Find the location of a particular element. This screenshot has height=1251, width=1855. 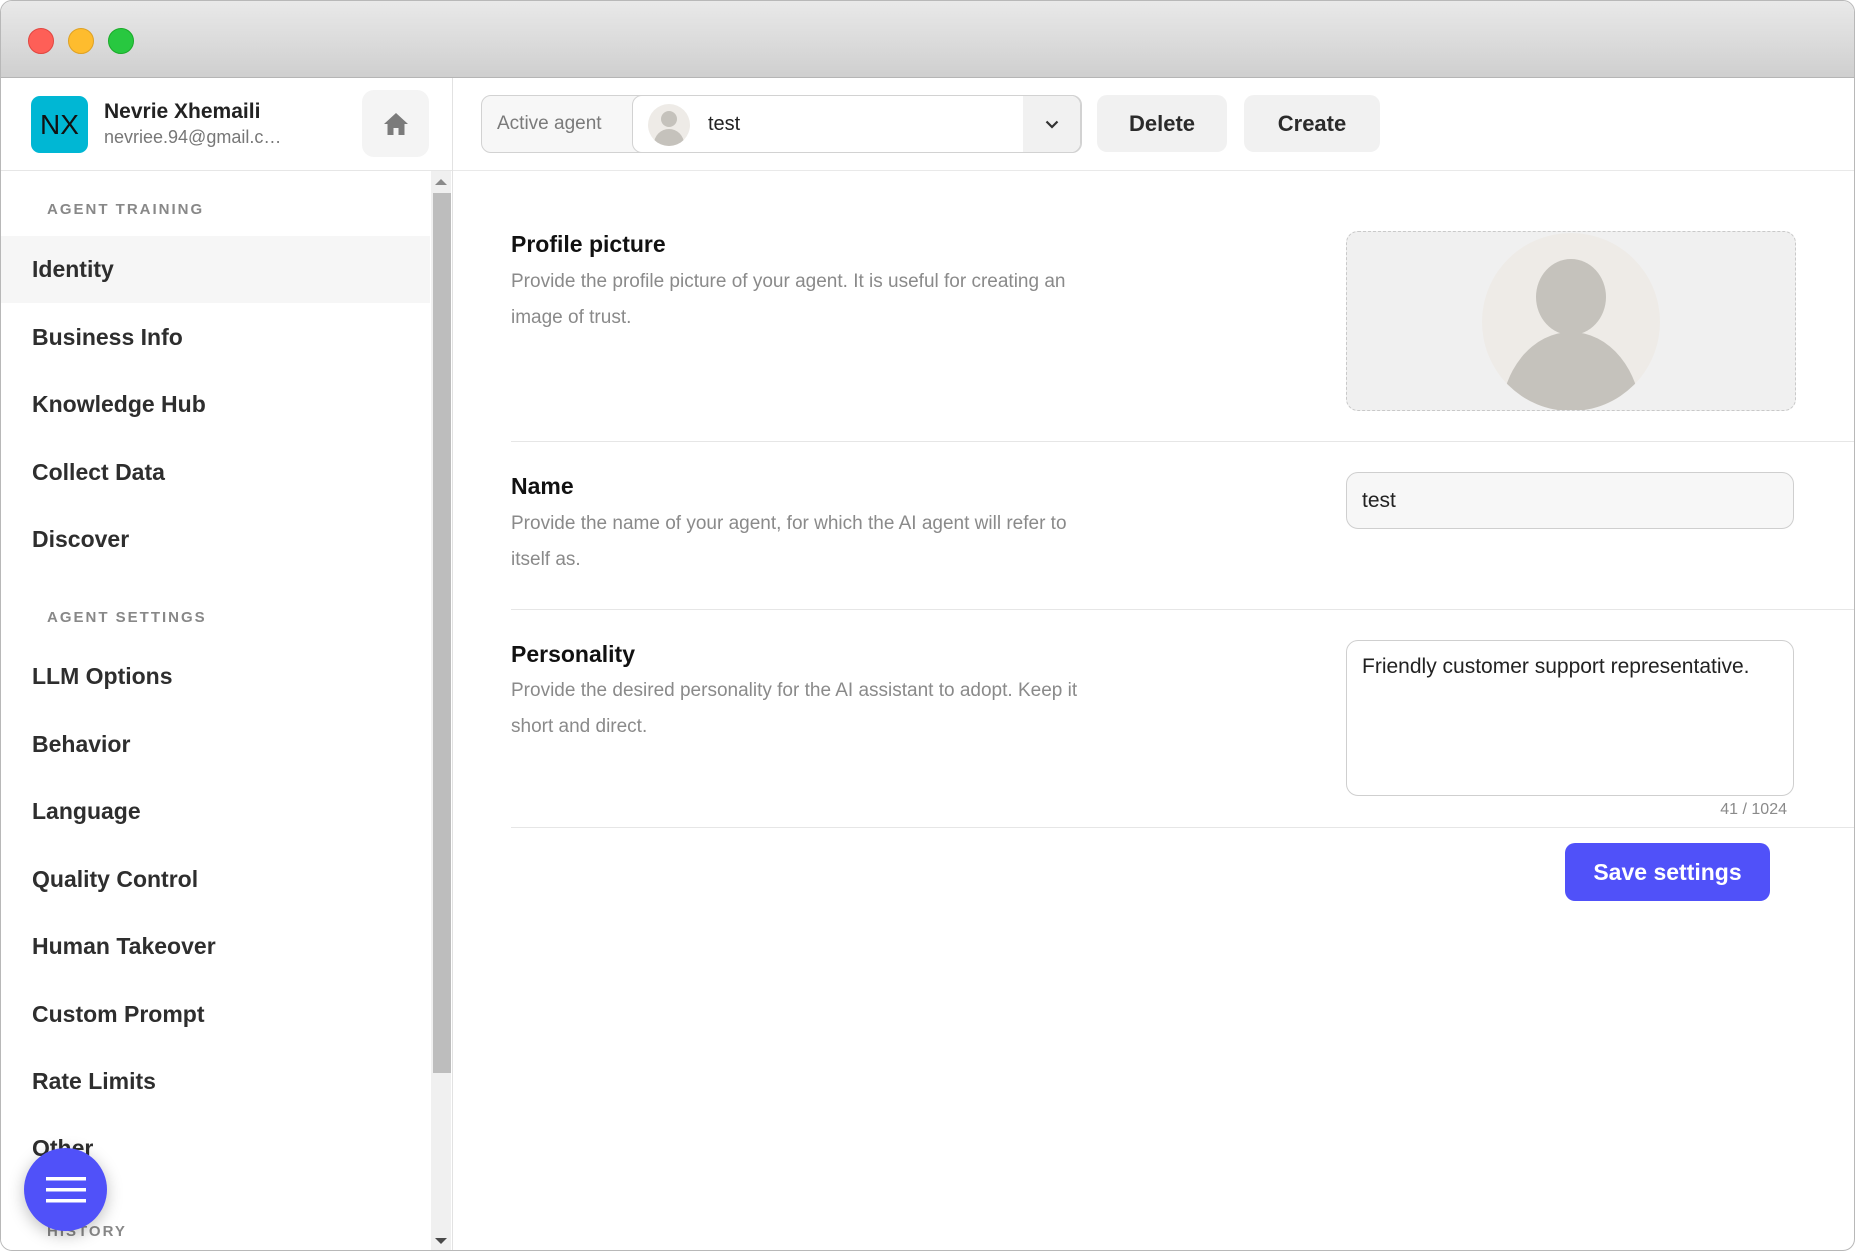

section-label-agent-settings: AGENT SETTINGS is located at coordinates (127, 617).